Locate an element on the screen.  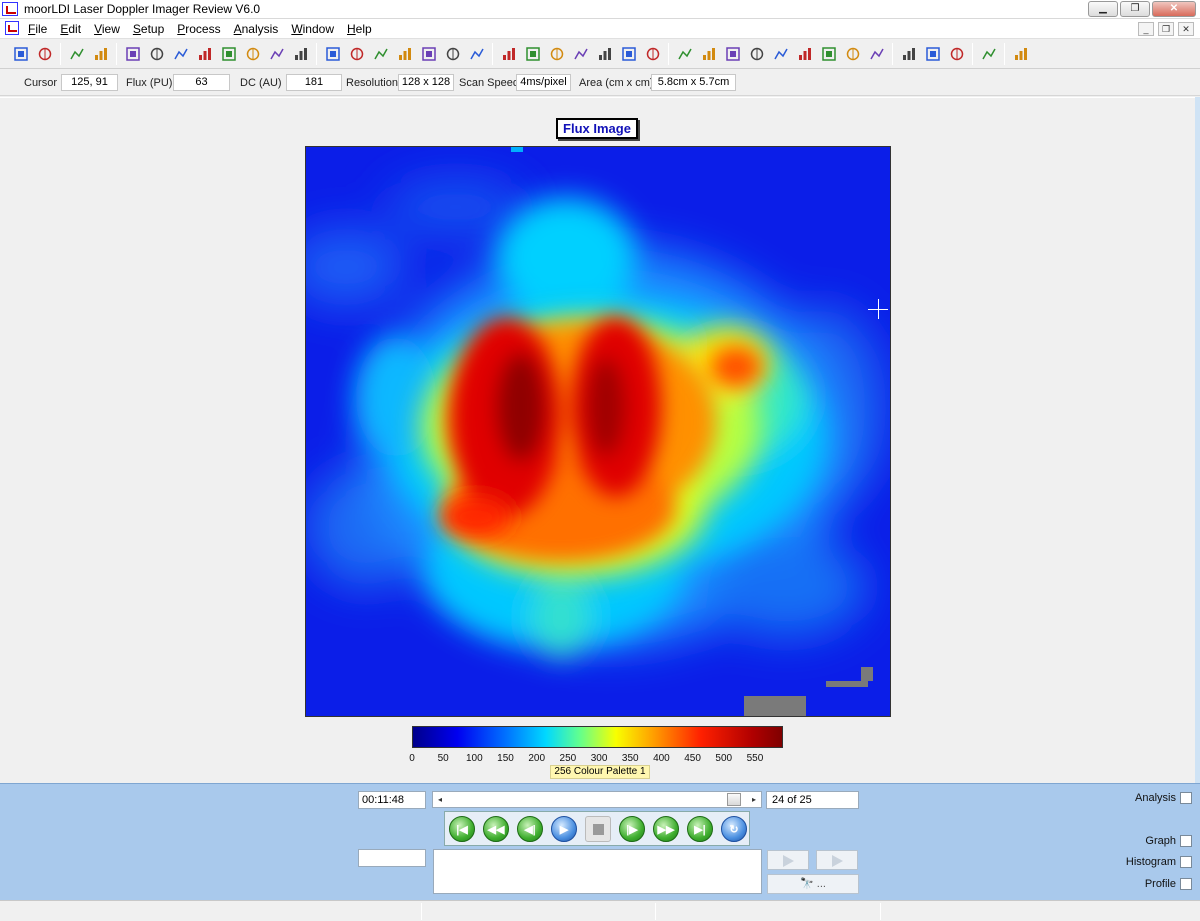
spectrum-button is located at coordinates (181, 54).